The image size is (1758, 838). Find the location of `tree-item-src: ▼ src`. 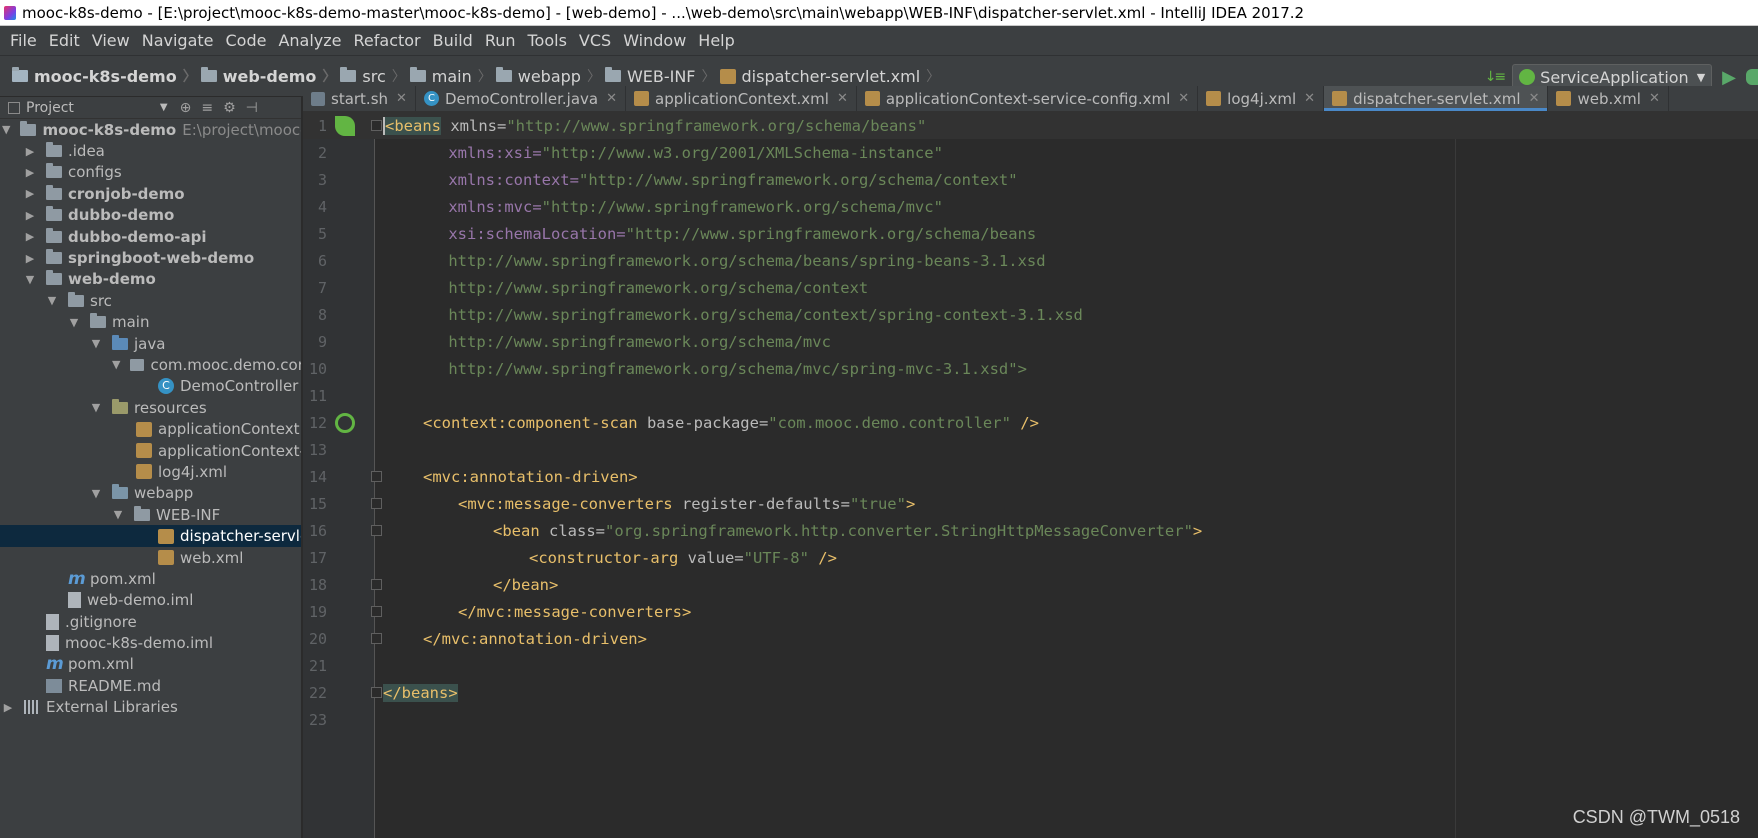

tree-item-src: ▼ src is located at coordinates (150, 300).